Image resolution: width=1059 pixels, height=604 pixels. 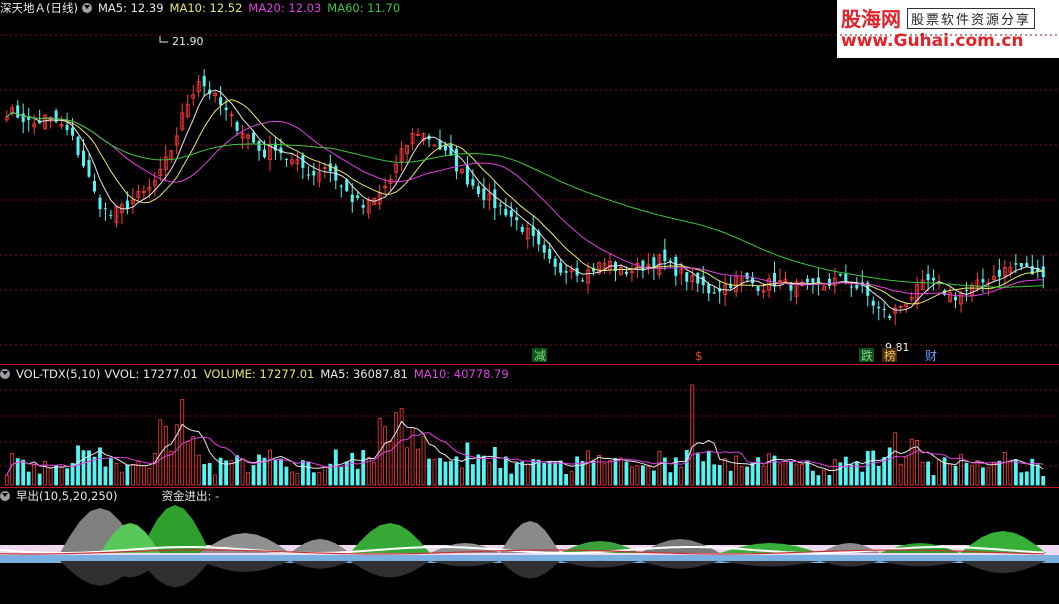 I want to click on vol-title: VOL-TDX(5,10), so click(x=58, y=374).